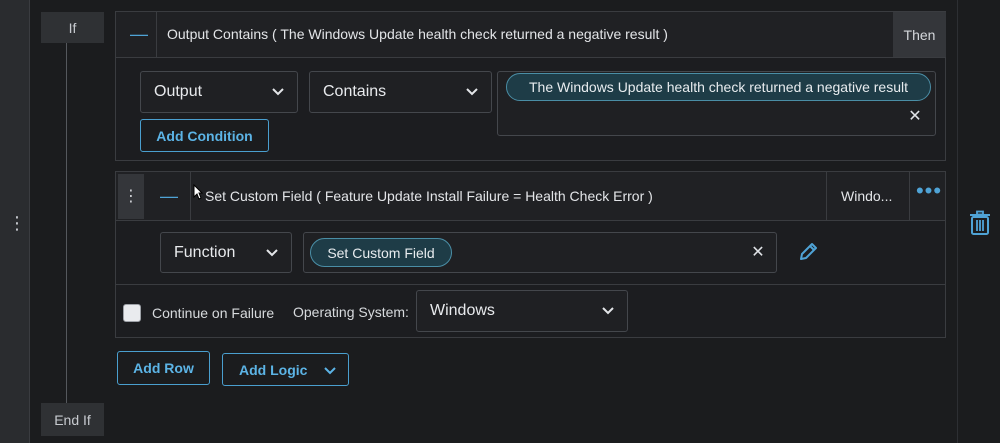  I want to click on add-logic-button: Add Logic, so click(285, 369).